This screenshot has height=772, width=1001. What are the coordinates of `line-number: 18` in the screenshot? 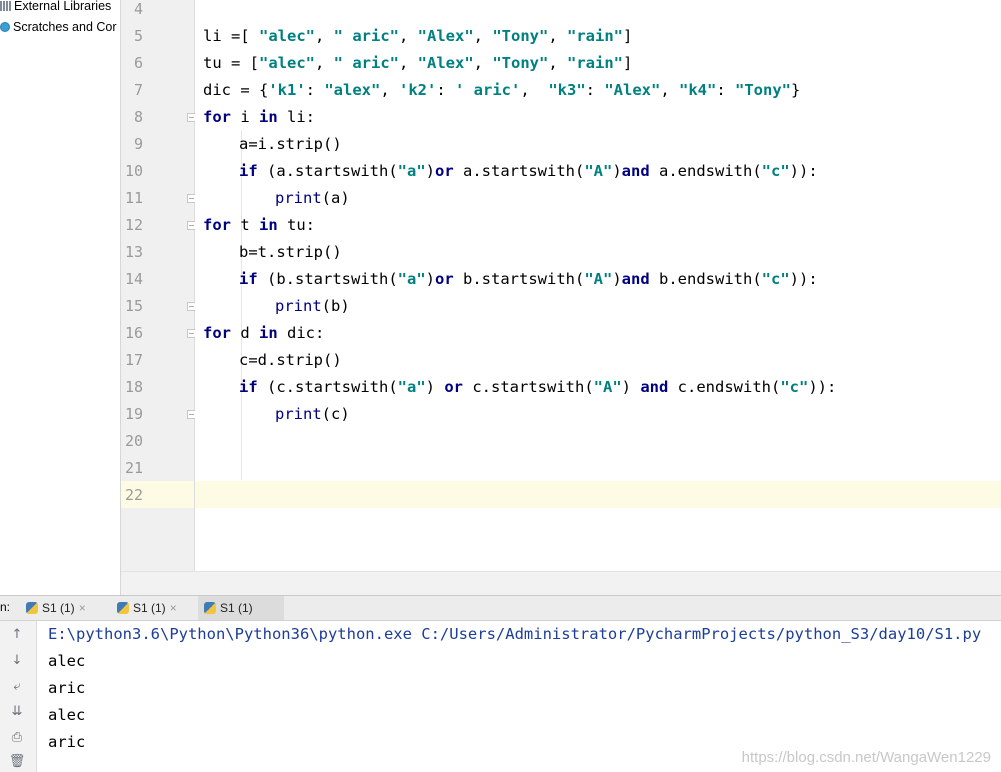 It's located at (133, 387).